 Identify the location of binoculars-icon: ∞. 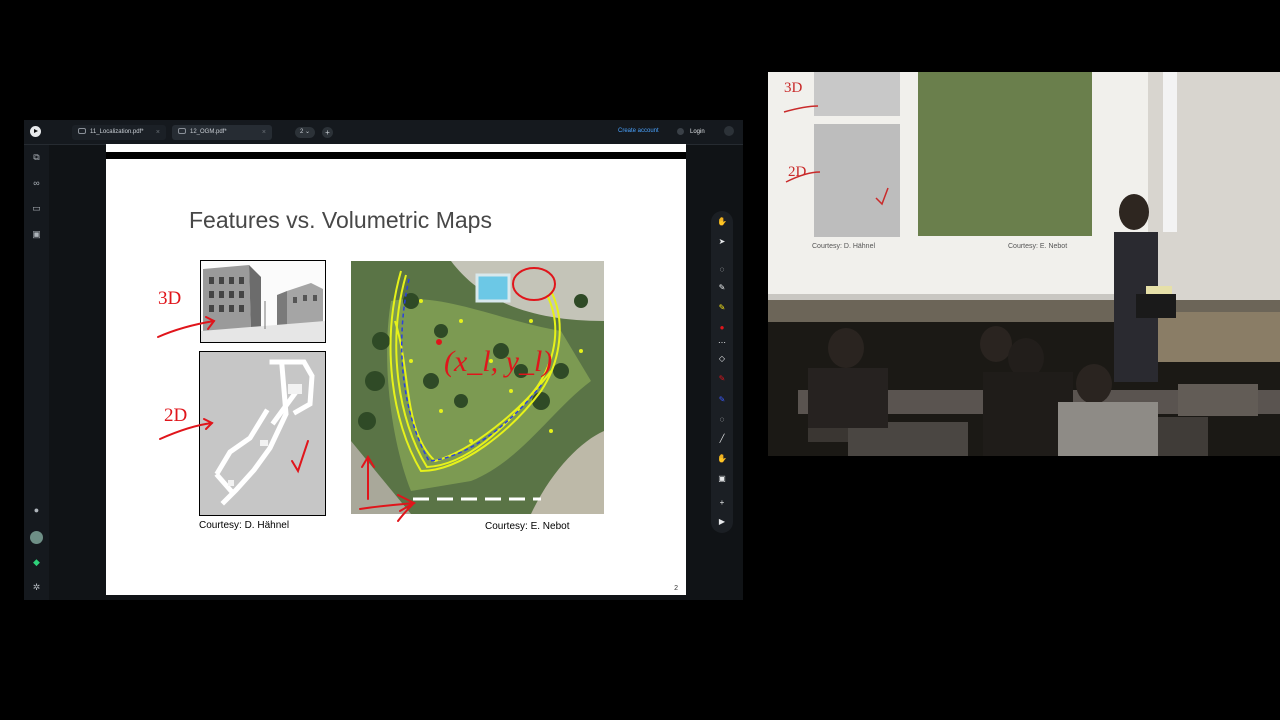
(36, 183).